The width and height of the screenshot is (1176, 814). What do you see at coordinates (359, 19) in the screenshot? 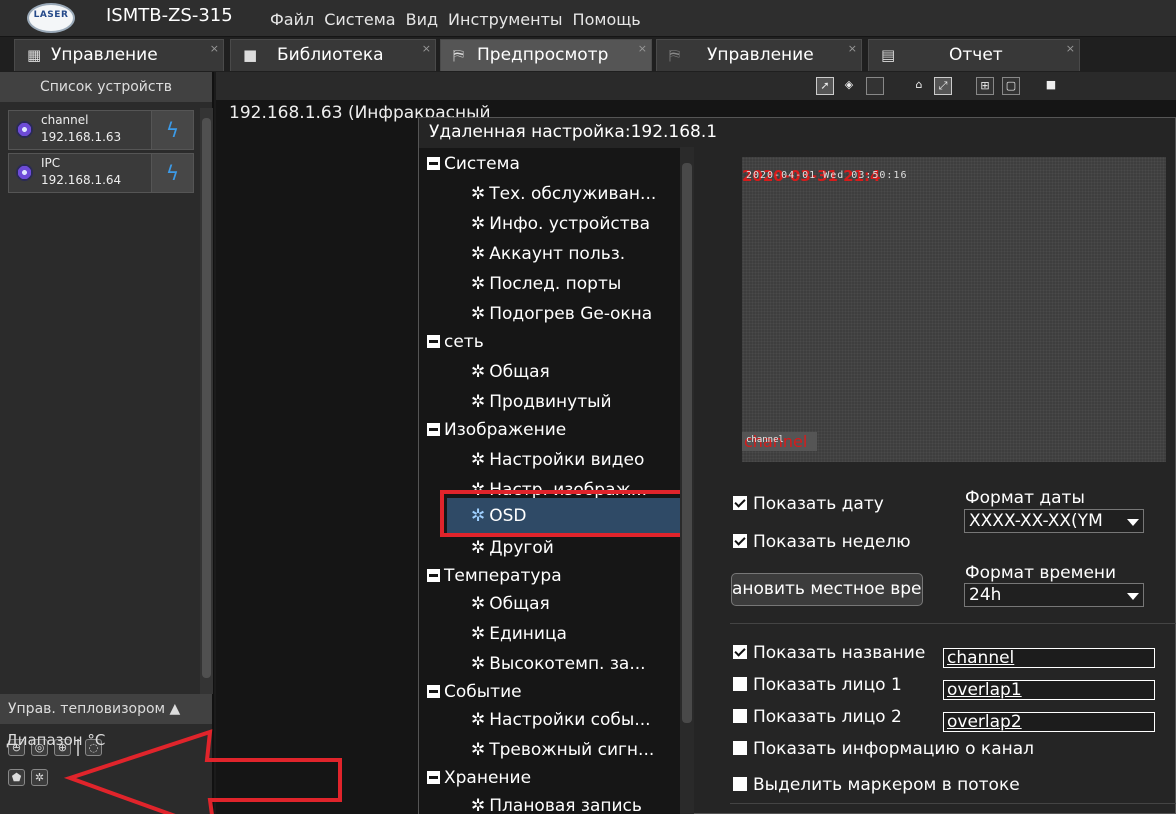
I see `menu-system: Система` at bounding box center [359, 19].